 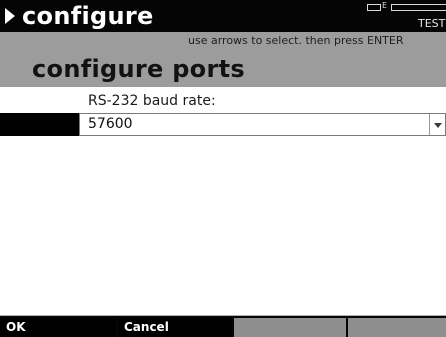 What do you see at coordinates (10, 16) in the screenshot?
I see `triangle-right-icon` at bounding box center [10, 16].